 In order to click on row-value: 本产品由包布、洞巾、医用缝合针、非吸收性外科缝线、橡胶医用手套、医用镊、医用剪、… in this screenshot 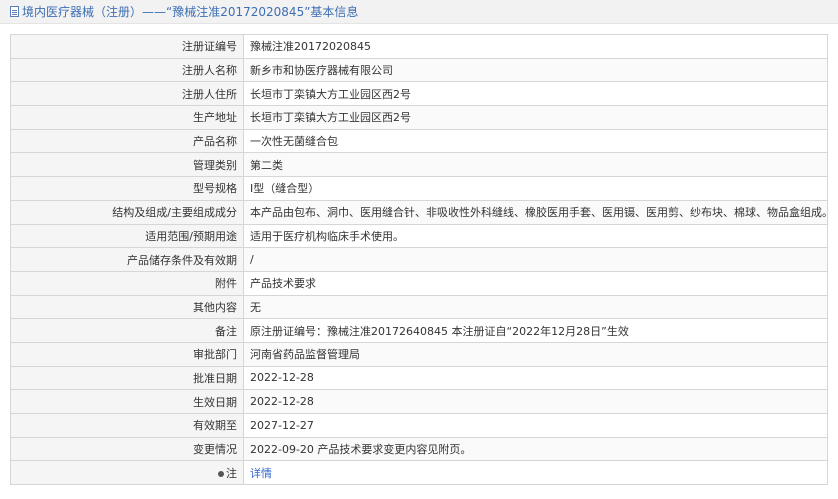, I will do `click(535, 212)`.